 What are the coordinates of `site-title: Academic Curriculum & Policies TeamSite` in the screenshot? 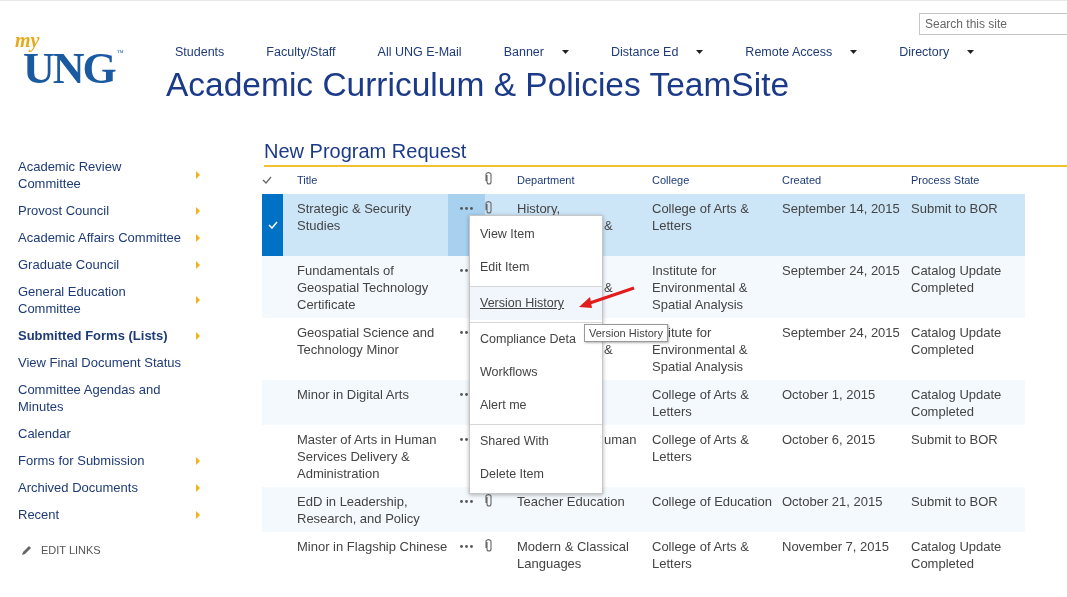 It's located at (478, 85).